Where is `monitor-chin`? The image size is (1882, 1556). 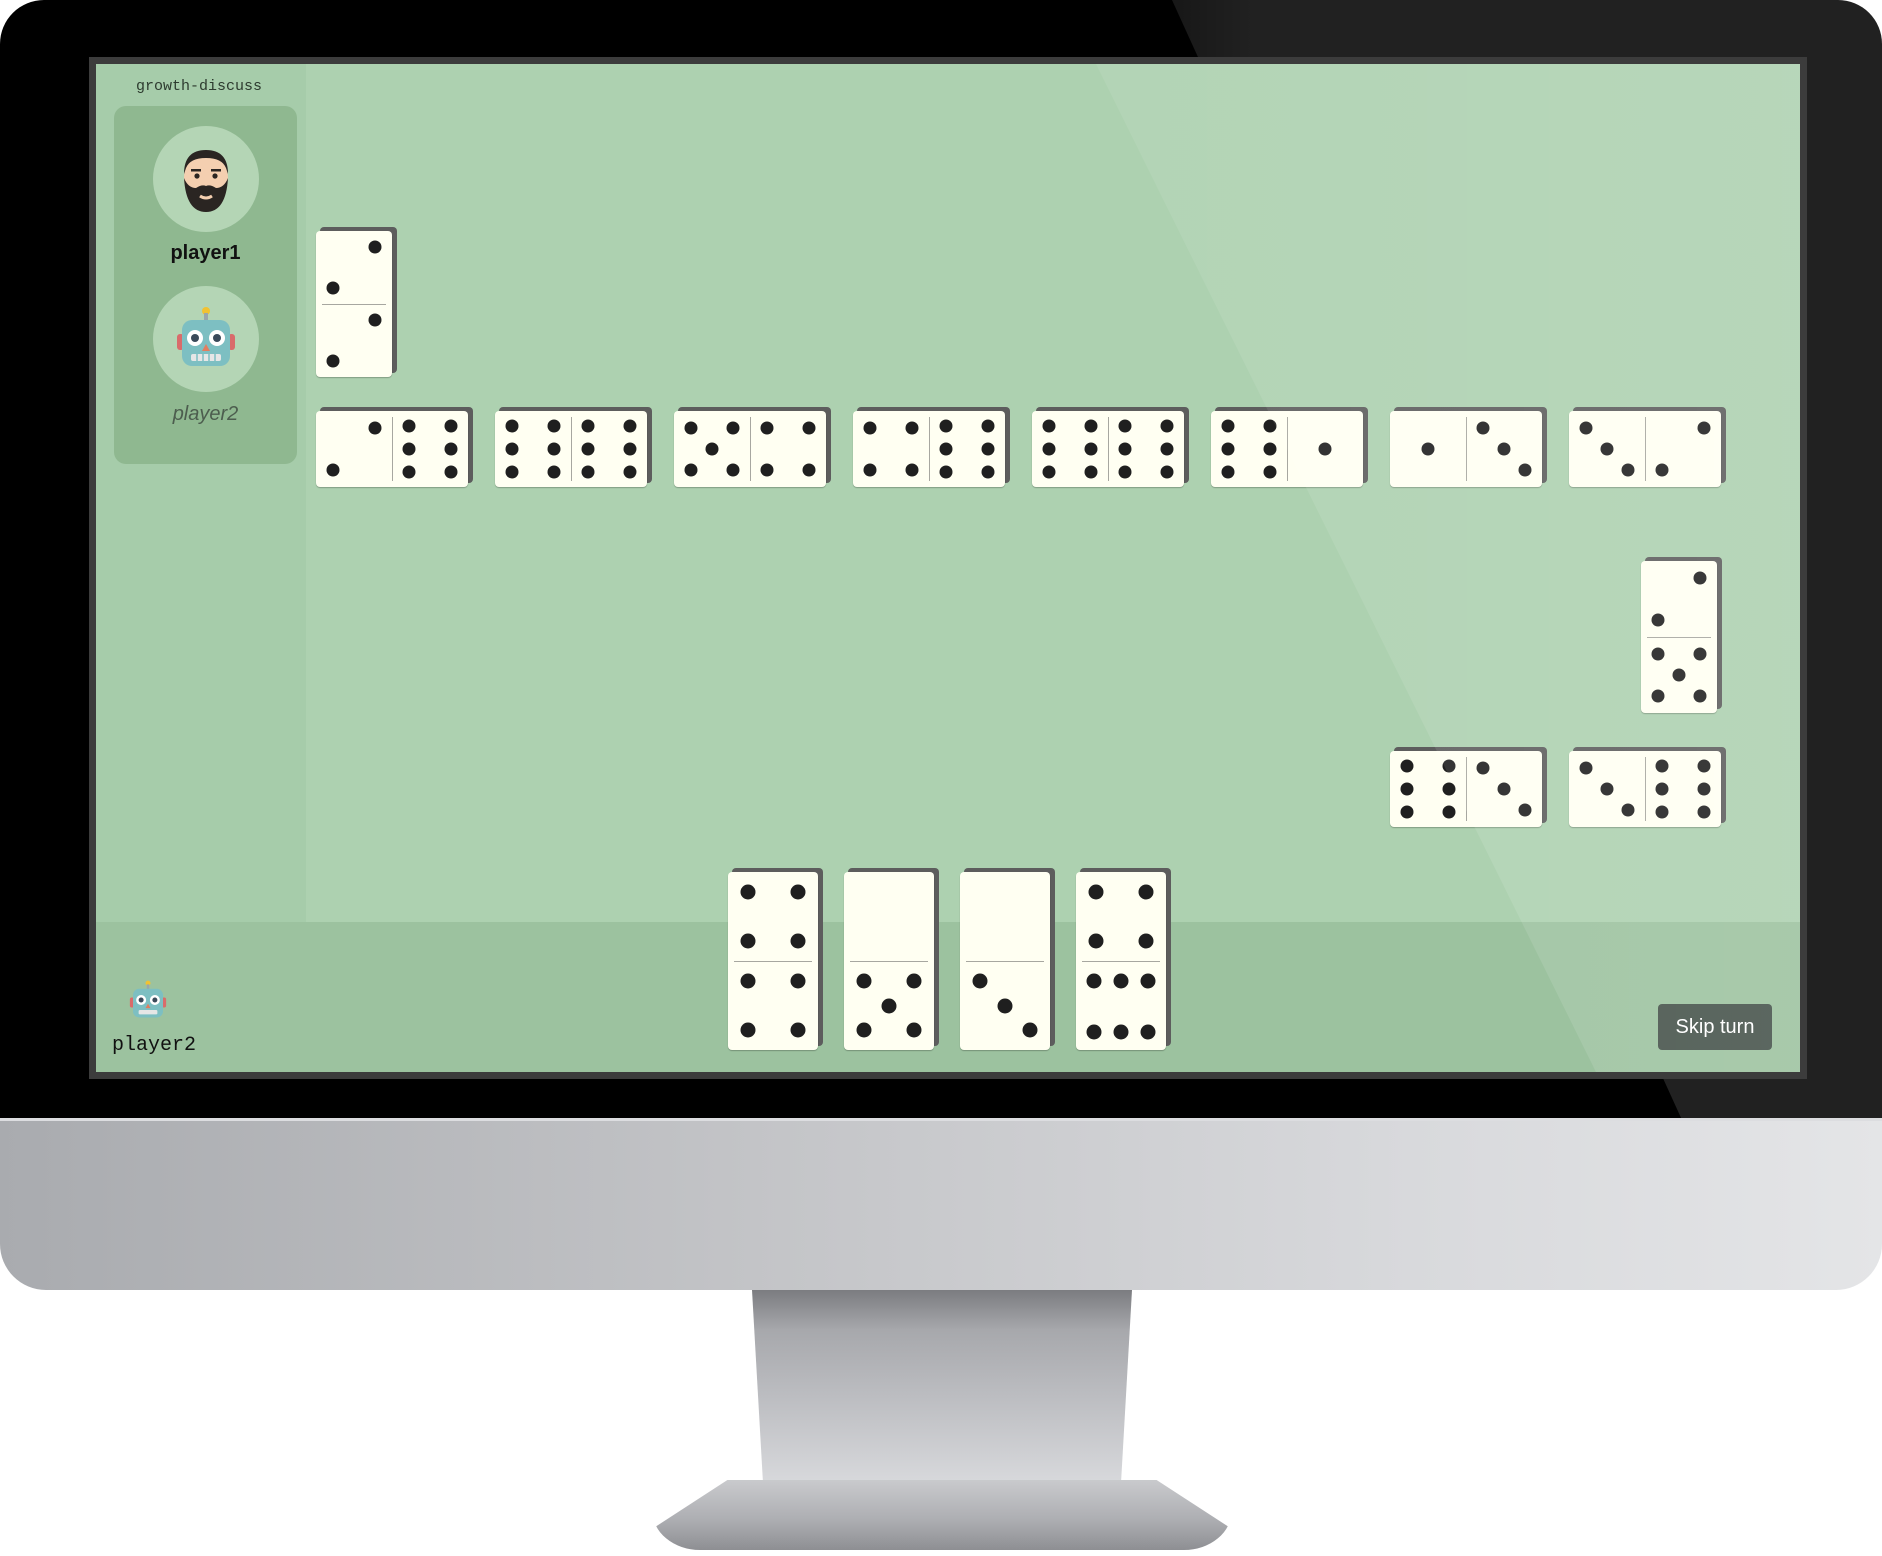
monitor-chin is located at coordinates (941, 1204).